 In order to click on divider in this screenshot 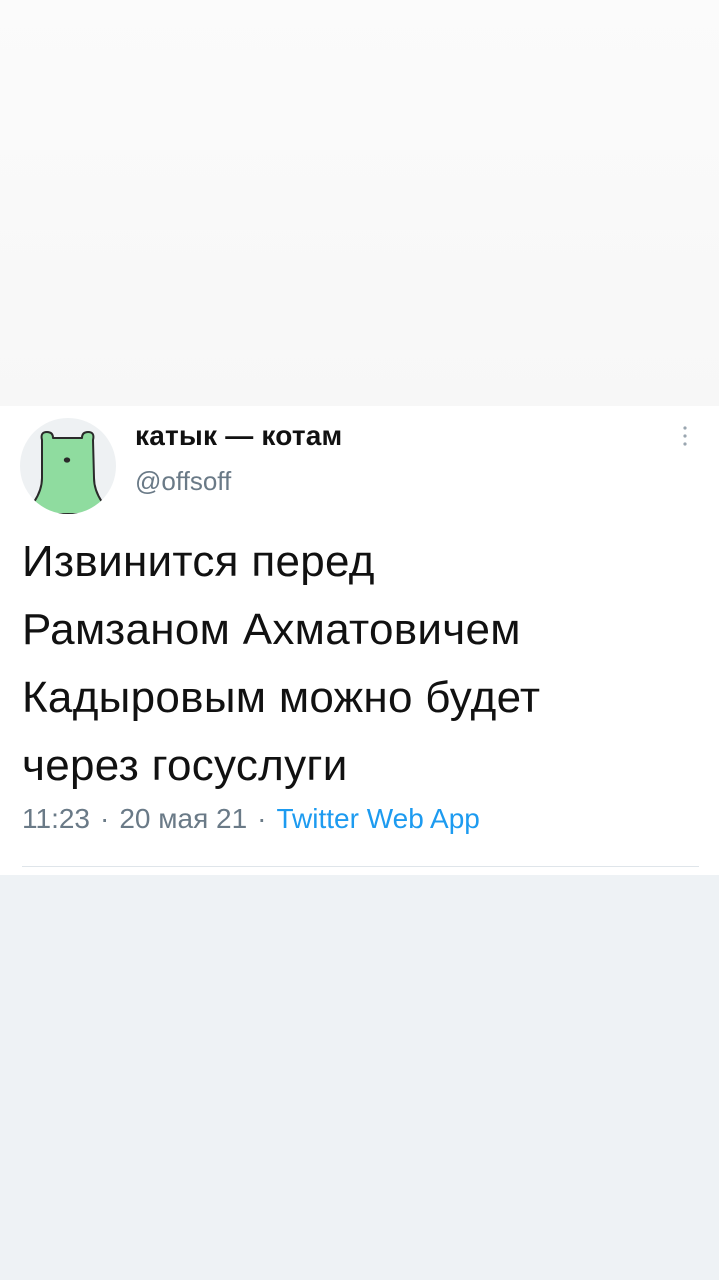, I will do `click(360, 866)`.